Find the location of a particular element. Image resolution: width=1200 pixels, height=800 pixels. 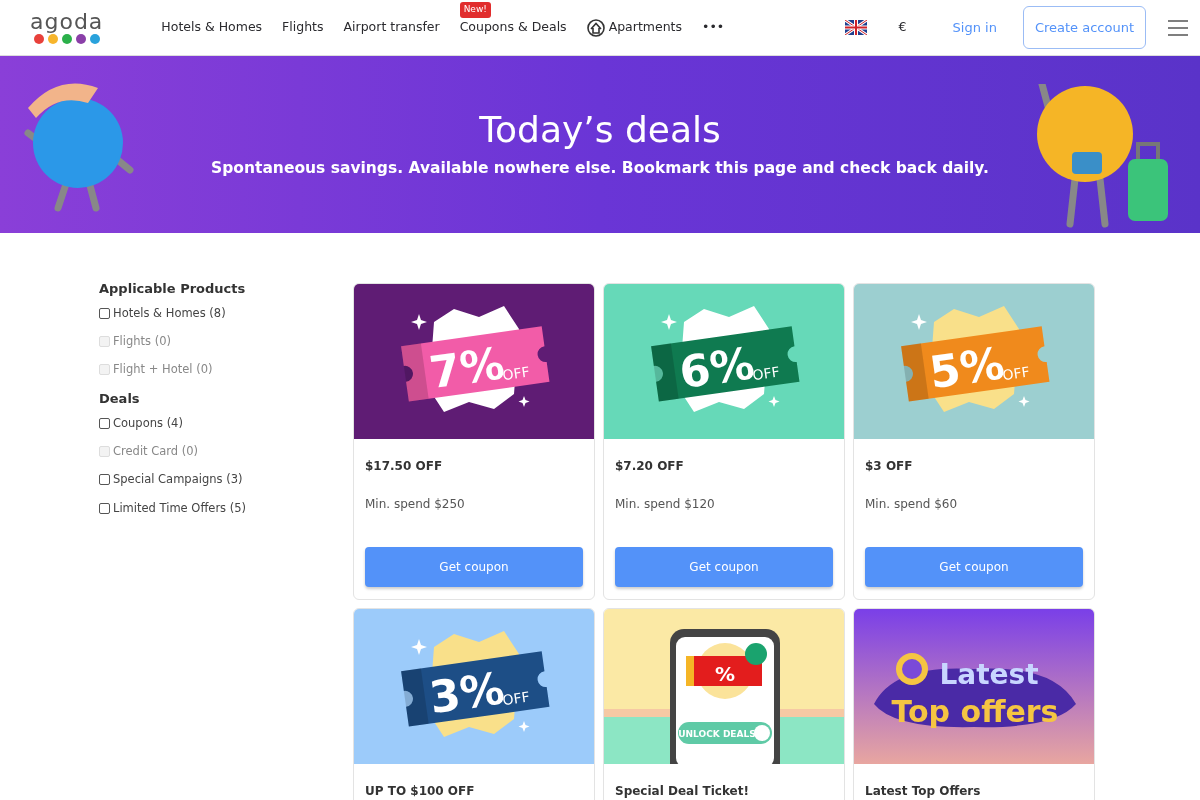

filter-option: Limited Time Offers (5) is located at coordinates (226, 508).